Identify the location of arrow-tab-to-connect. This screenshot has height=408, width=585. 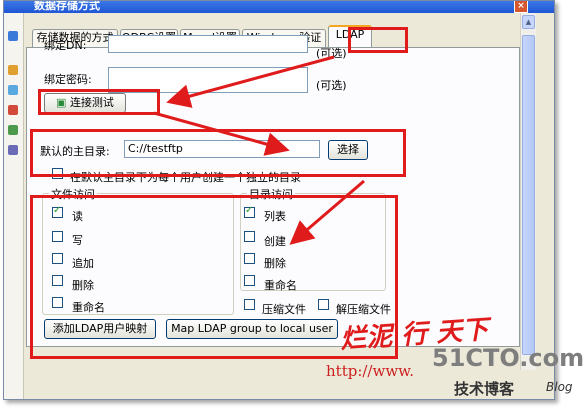
(250, 81).